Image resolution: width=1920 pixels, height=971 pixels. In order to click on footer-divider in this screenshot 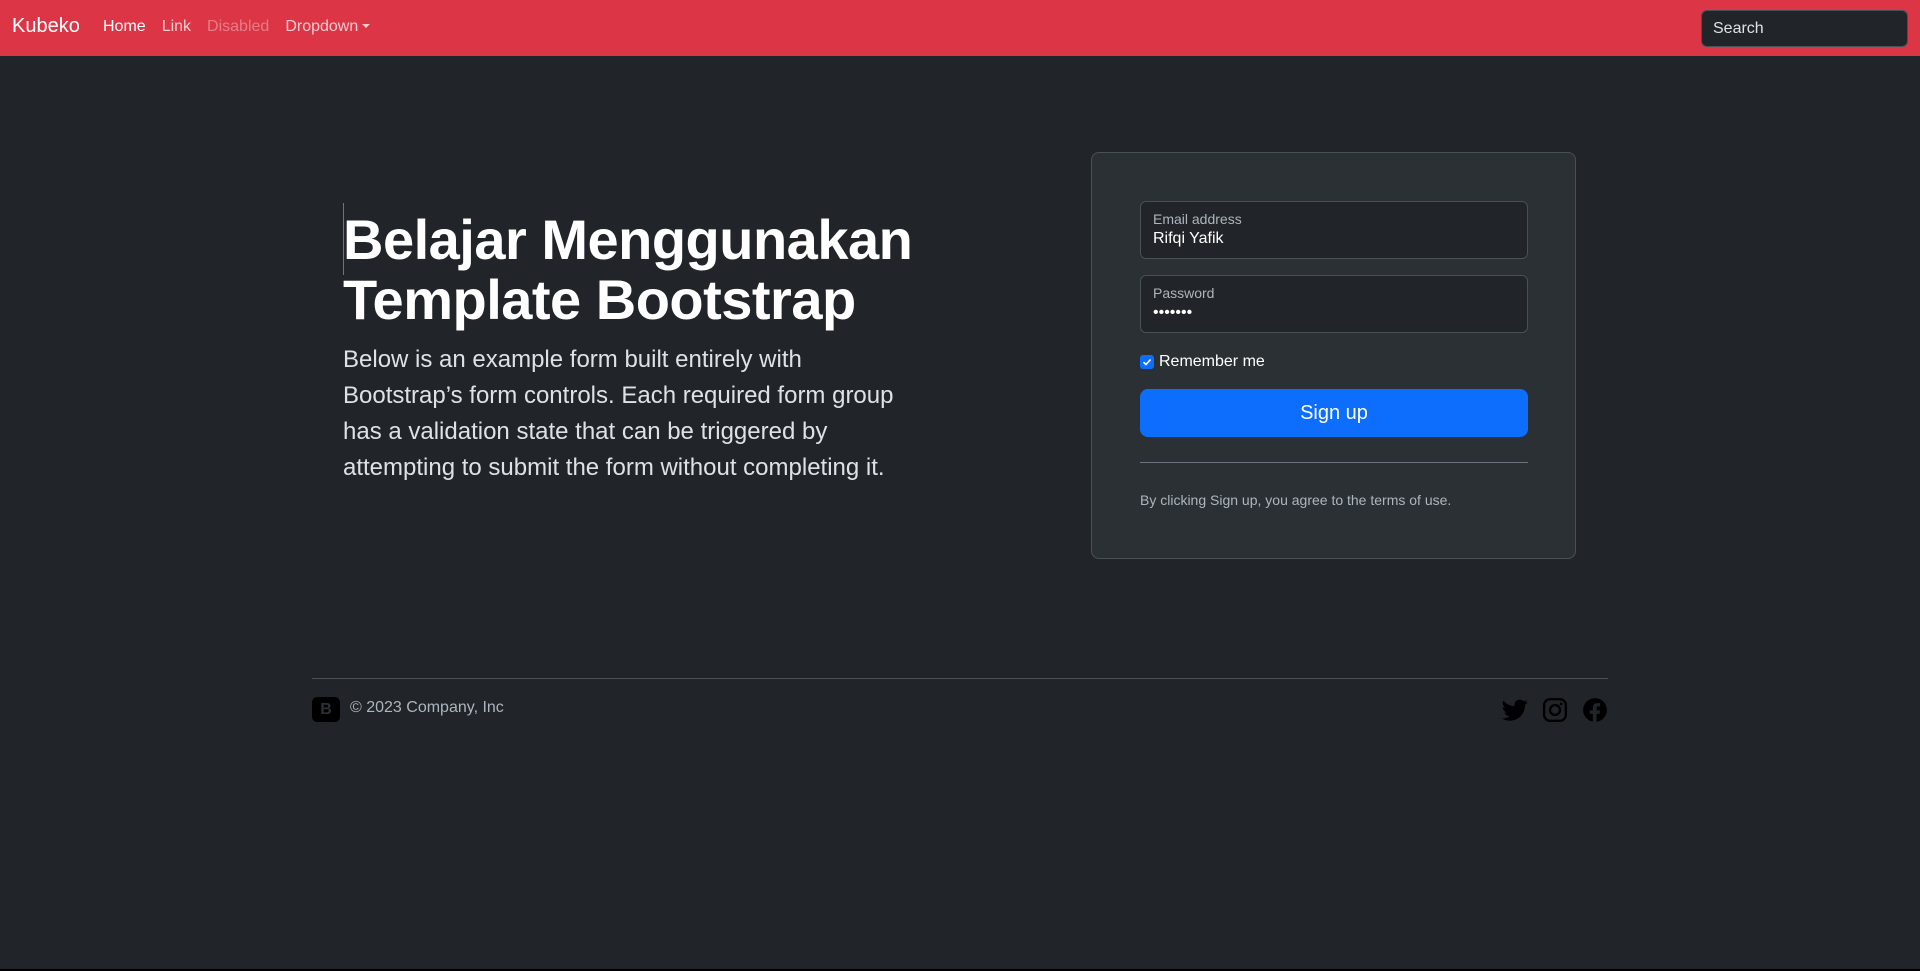, I will do `click(960, 678)`.